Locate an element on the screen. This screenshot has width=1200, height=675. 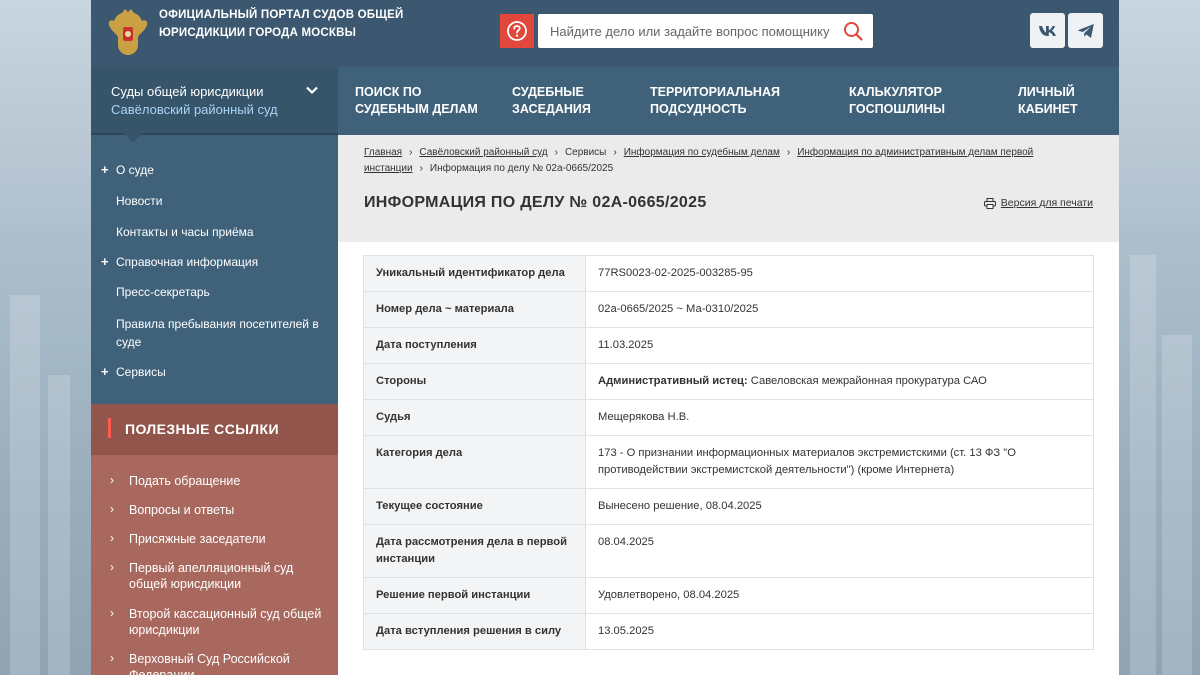
breadcrumb-services: Сервисы is located at coordinates (585, 152).